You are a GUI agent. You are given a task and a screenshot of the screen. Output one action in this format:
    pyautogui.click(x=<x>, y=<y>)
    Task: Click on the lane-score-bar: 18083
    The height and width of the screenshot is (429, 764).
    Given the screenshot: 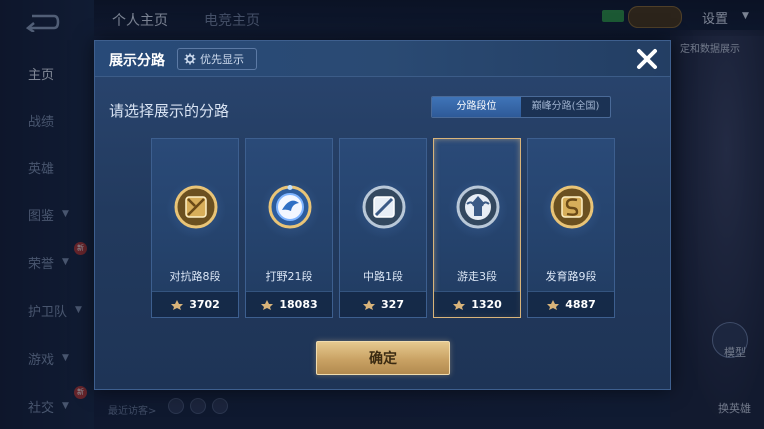 What is the action you would take?
    pyautogui.click(x=289, y=304)
    